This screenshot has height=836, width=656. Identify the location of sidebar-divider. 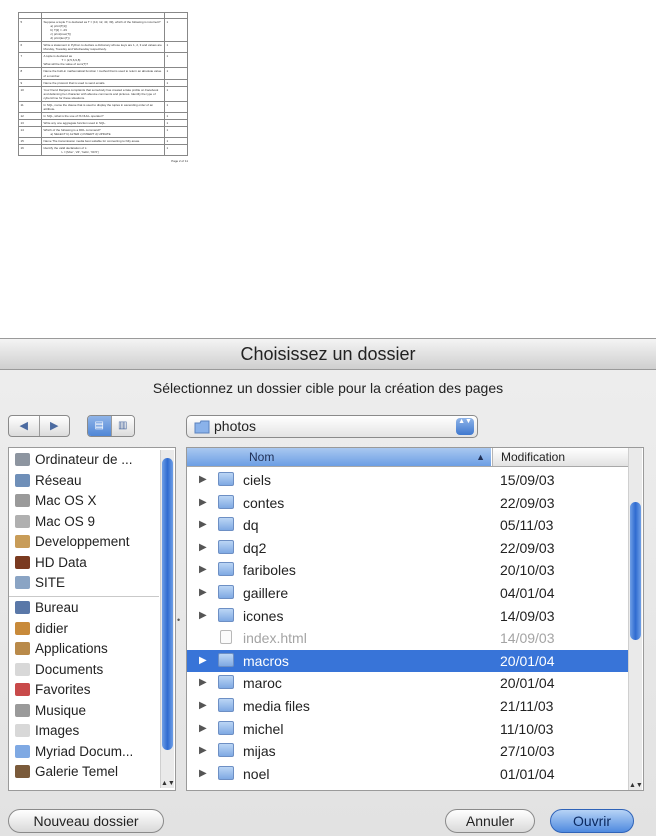
(84, 596).